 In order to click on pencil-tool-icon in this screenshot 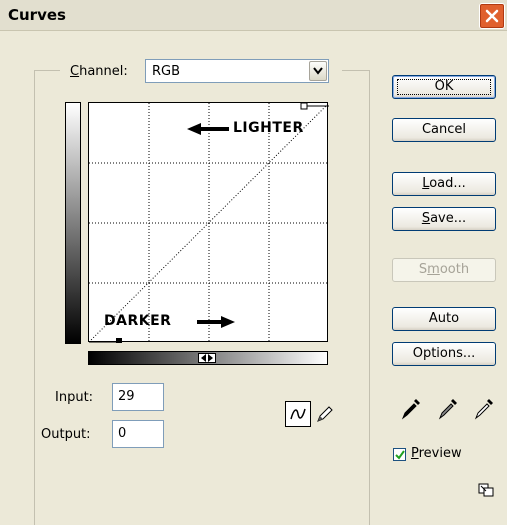, I will do `click(325, 414)`.